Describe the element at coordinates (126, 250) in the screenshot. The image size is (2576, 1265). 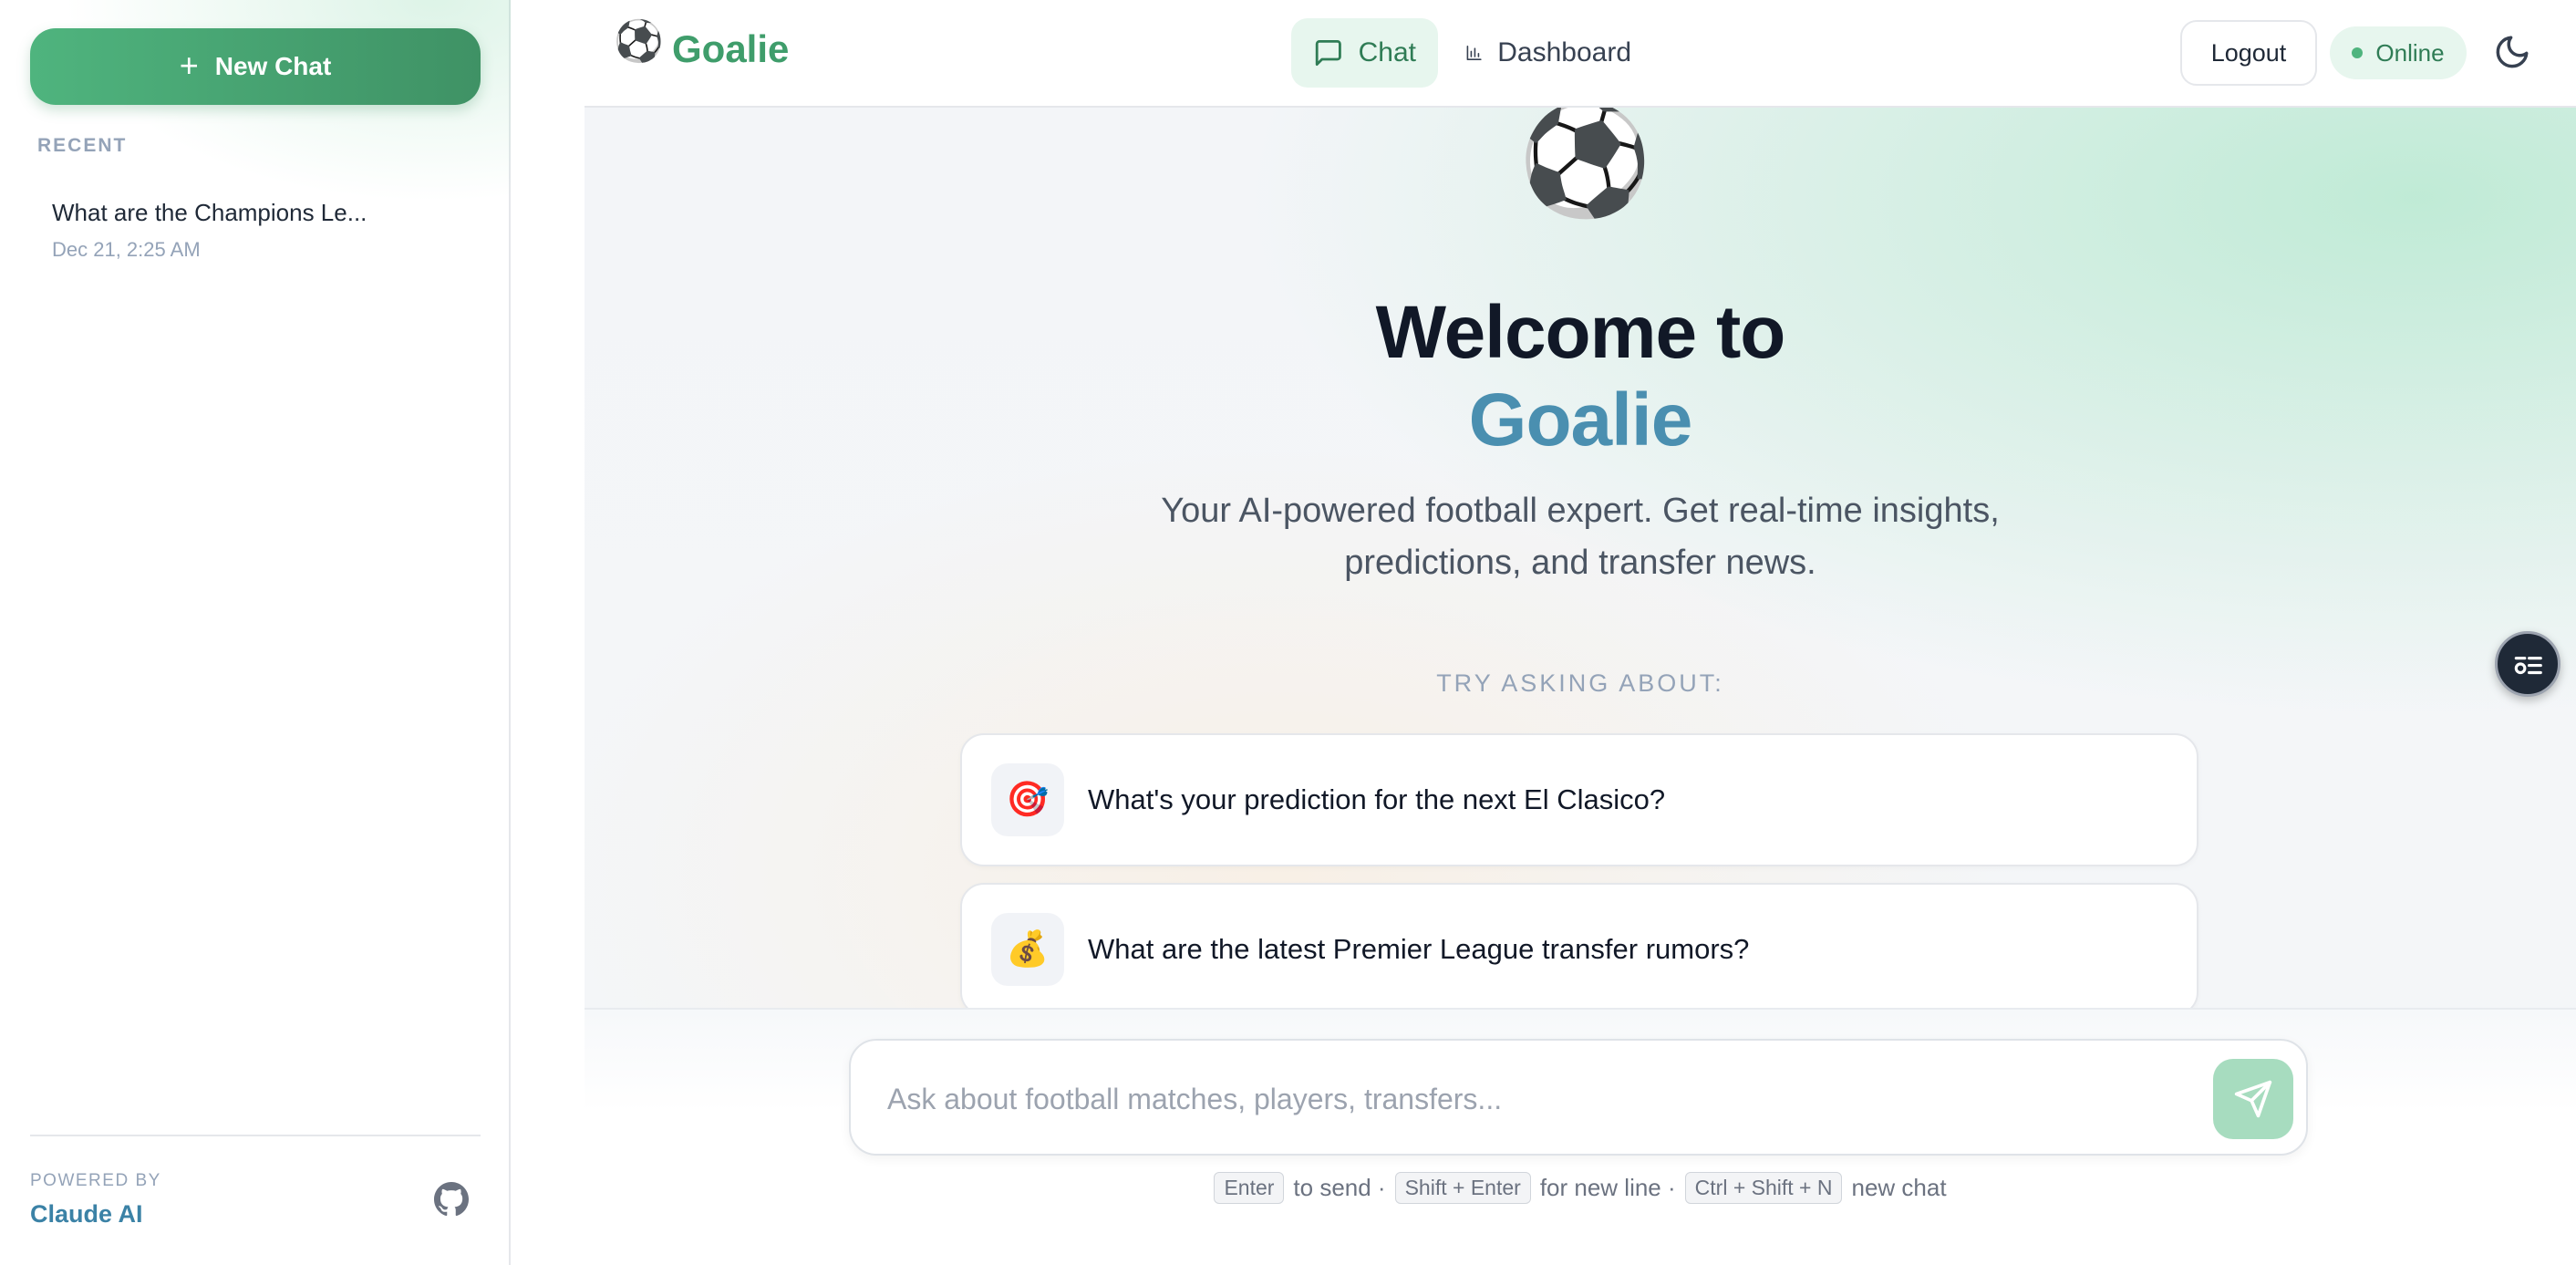
I see `recent-chat-date: Dec 21, 2:25 AM` at that location.